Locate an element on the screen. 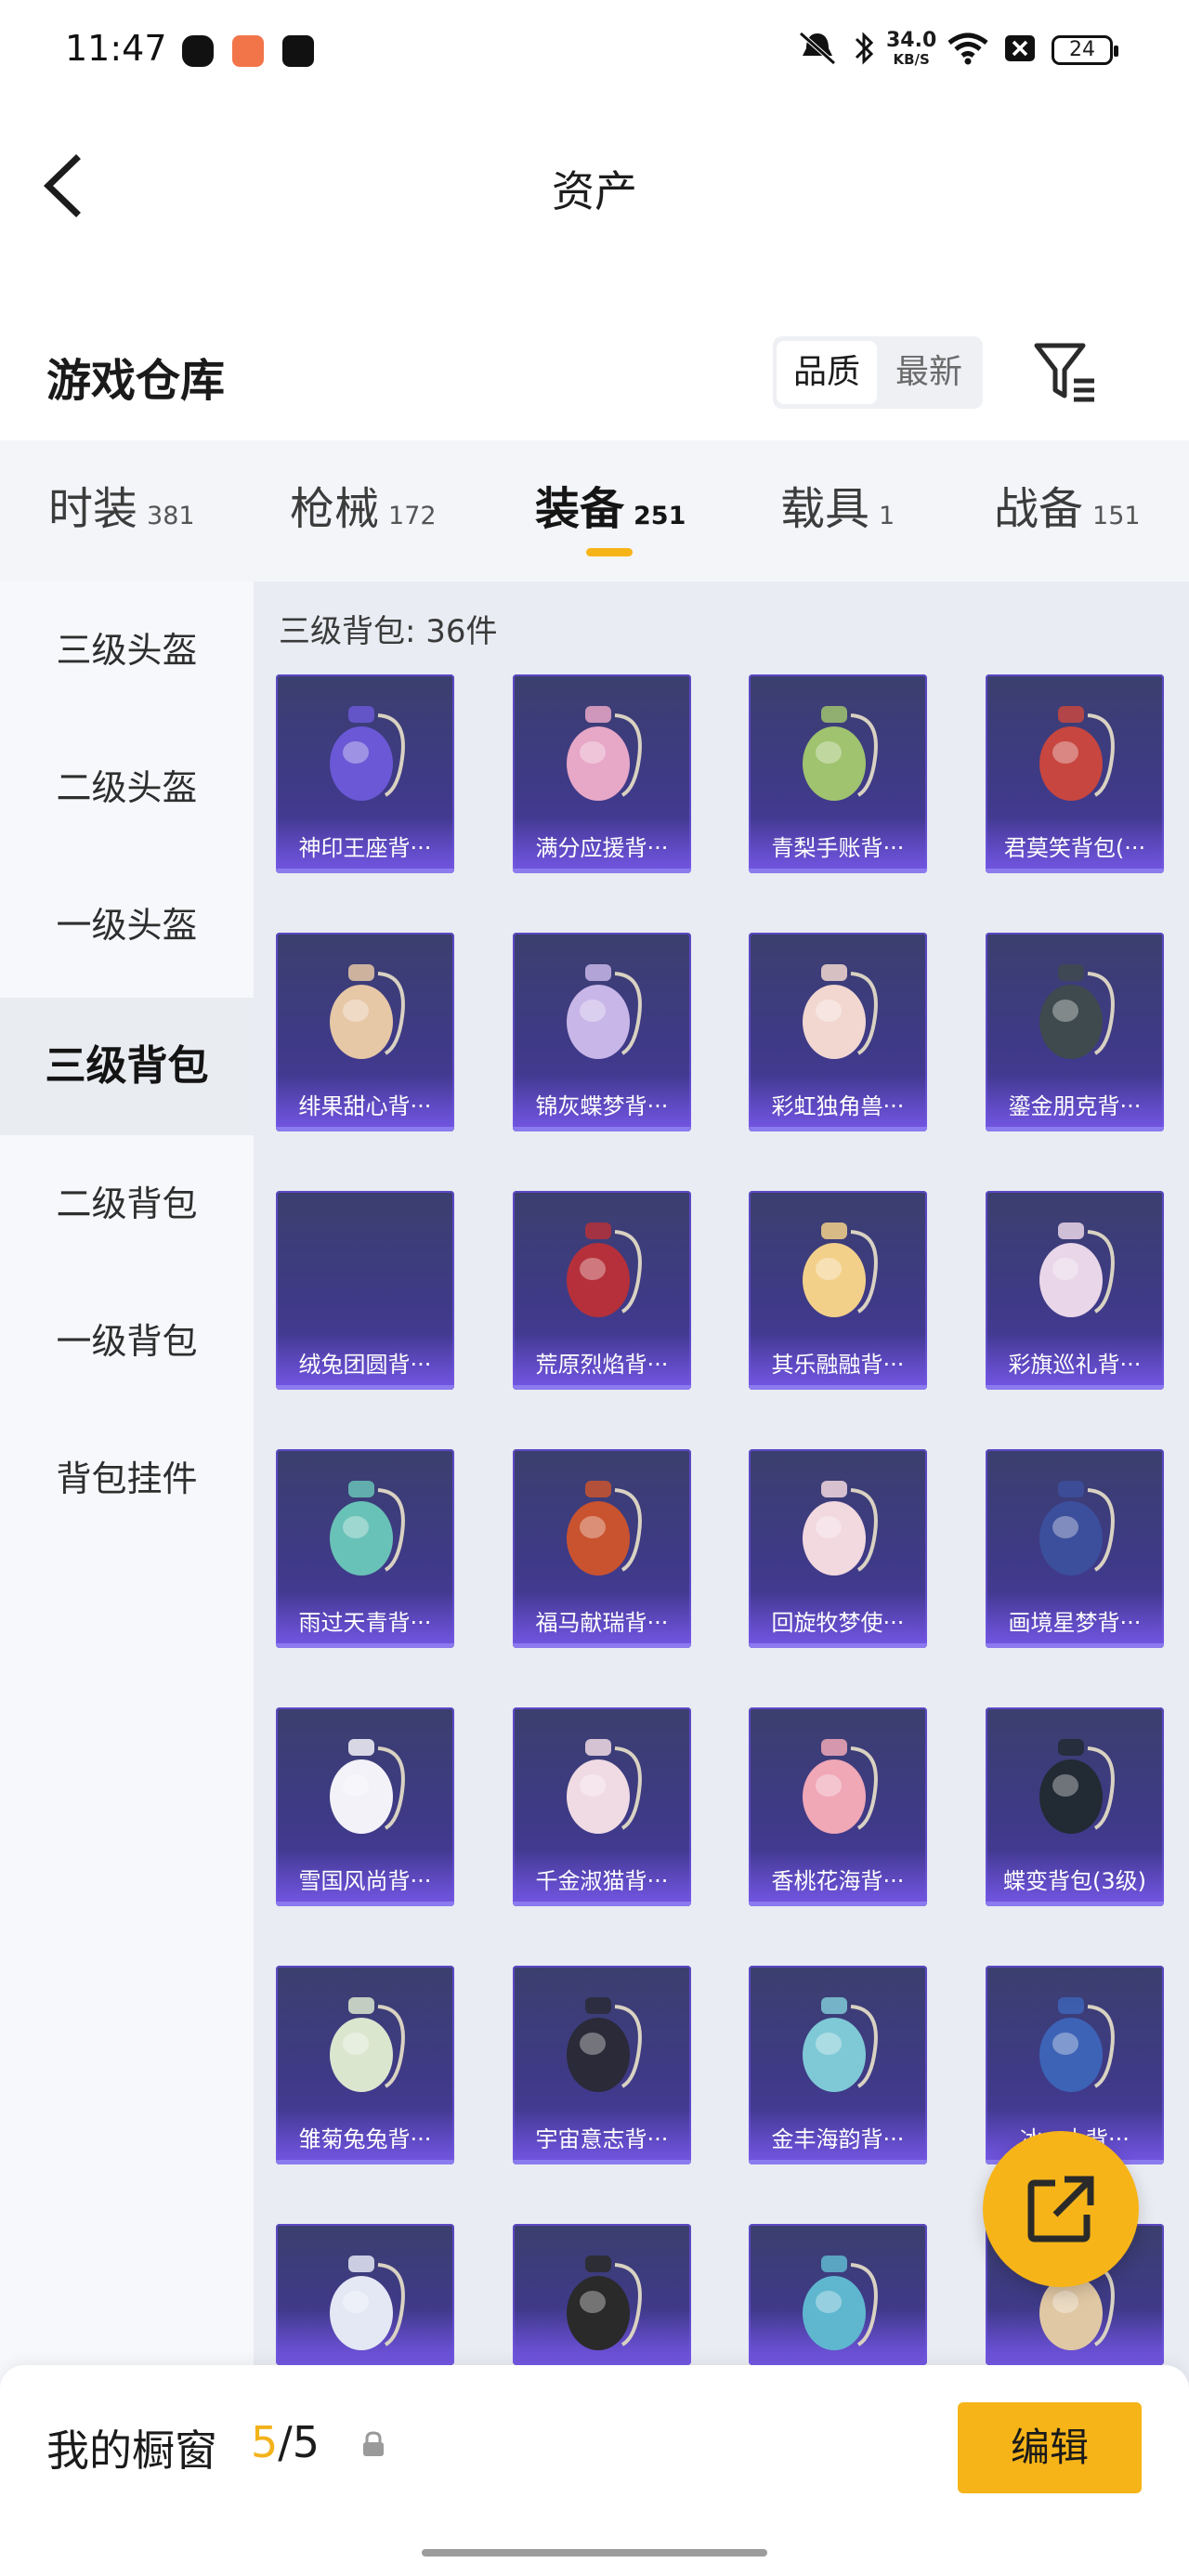 This screenshot has width=1189, height=2576. share-fab-button is located at coordinates (1061, 2209).